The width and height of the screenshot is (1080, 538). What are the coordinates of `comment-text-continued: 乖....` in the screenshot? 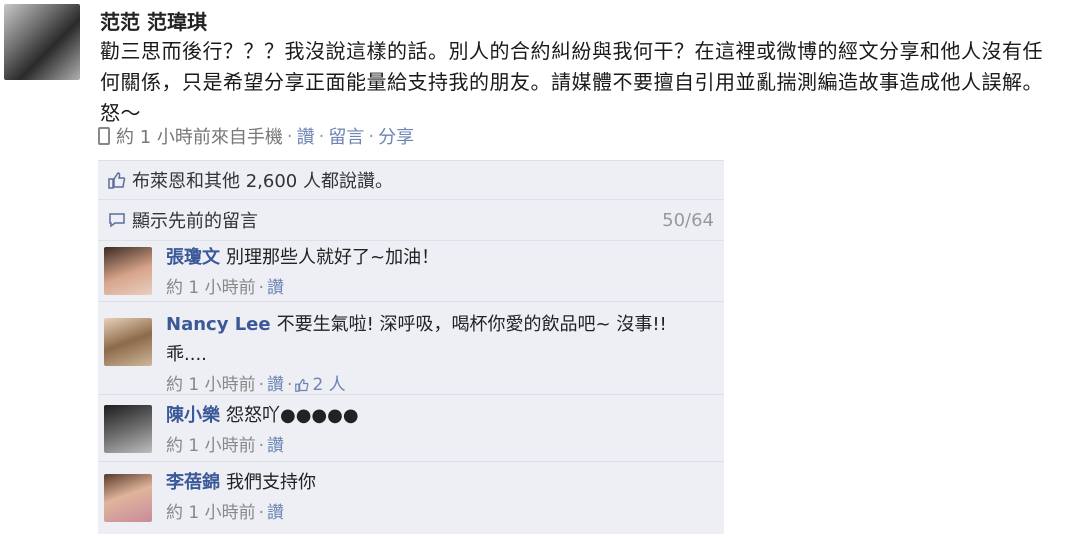 It's located at (186, 354).